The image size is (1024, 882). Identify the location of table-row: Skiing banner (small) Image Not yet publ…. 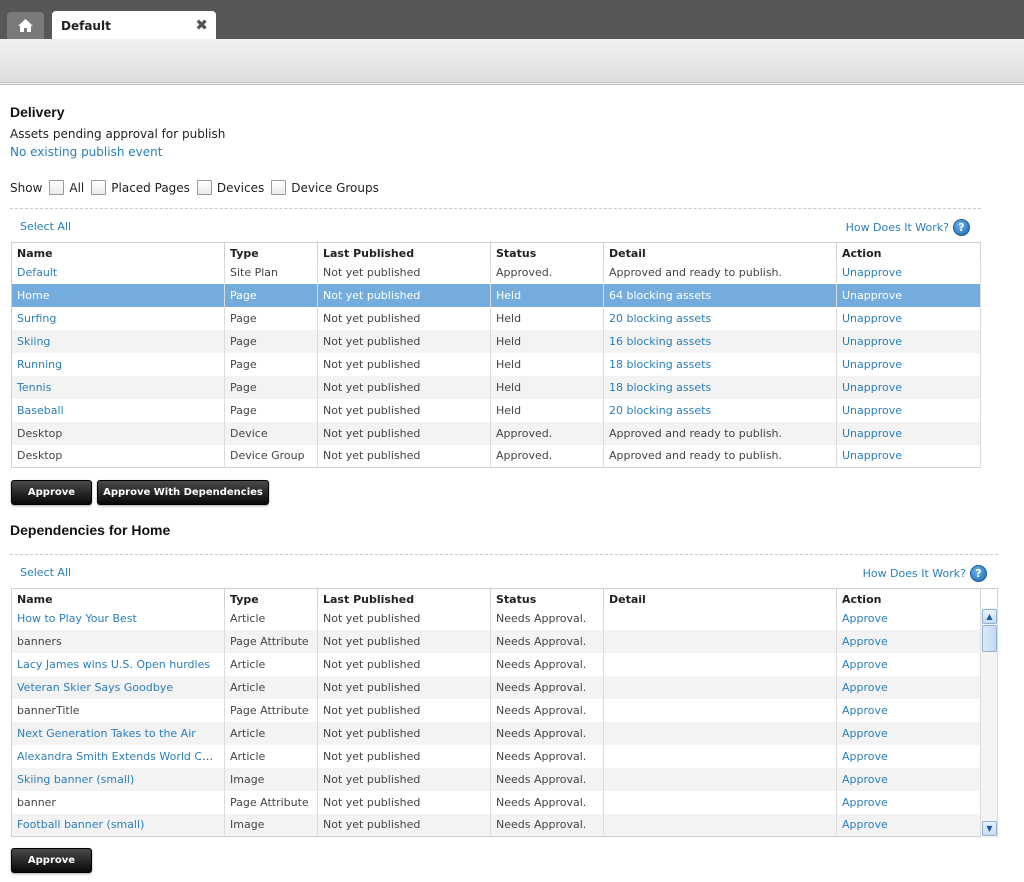
(504, 779).